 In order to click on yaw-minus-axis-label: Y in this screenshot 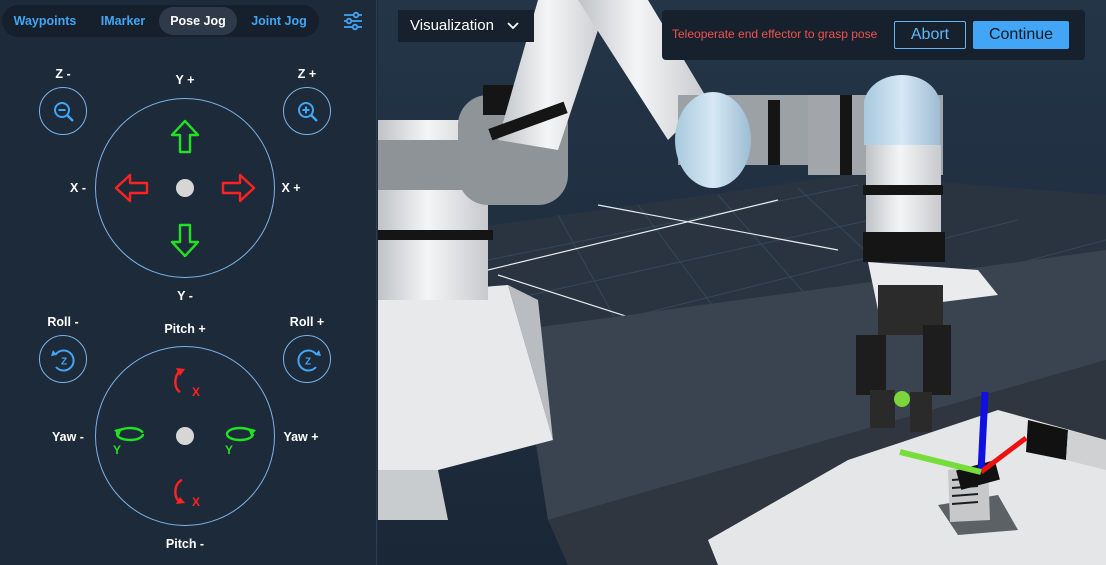, I will do `click(117, 449)`.